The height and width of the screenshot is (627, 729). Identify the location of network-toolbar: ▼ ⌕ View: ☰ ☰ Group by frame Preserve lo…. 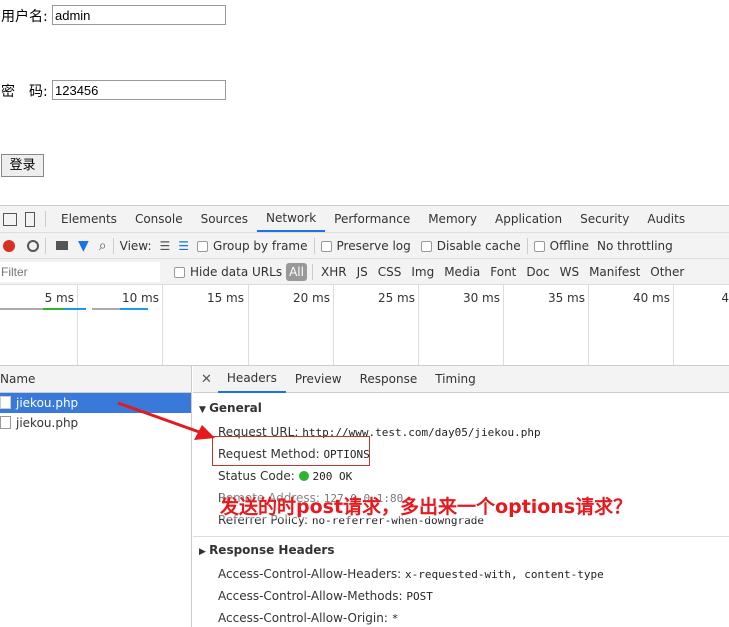
(364, 246).